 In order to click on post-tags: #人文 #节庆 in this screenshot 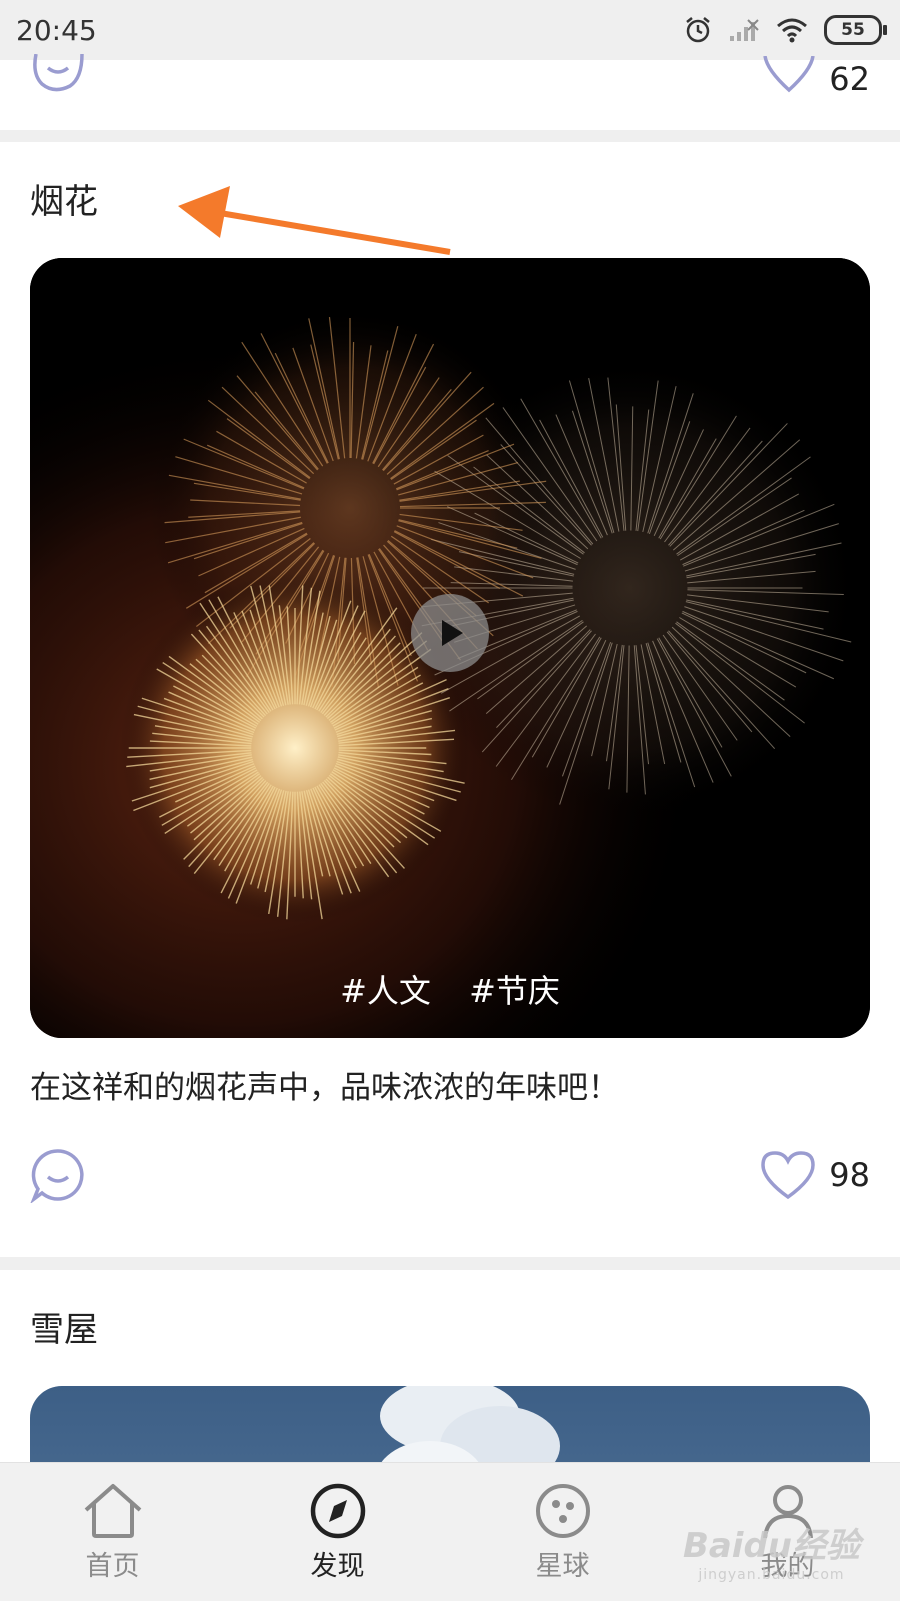, I will do `click(450, 989)`.